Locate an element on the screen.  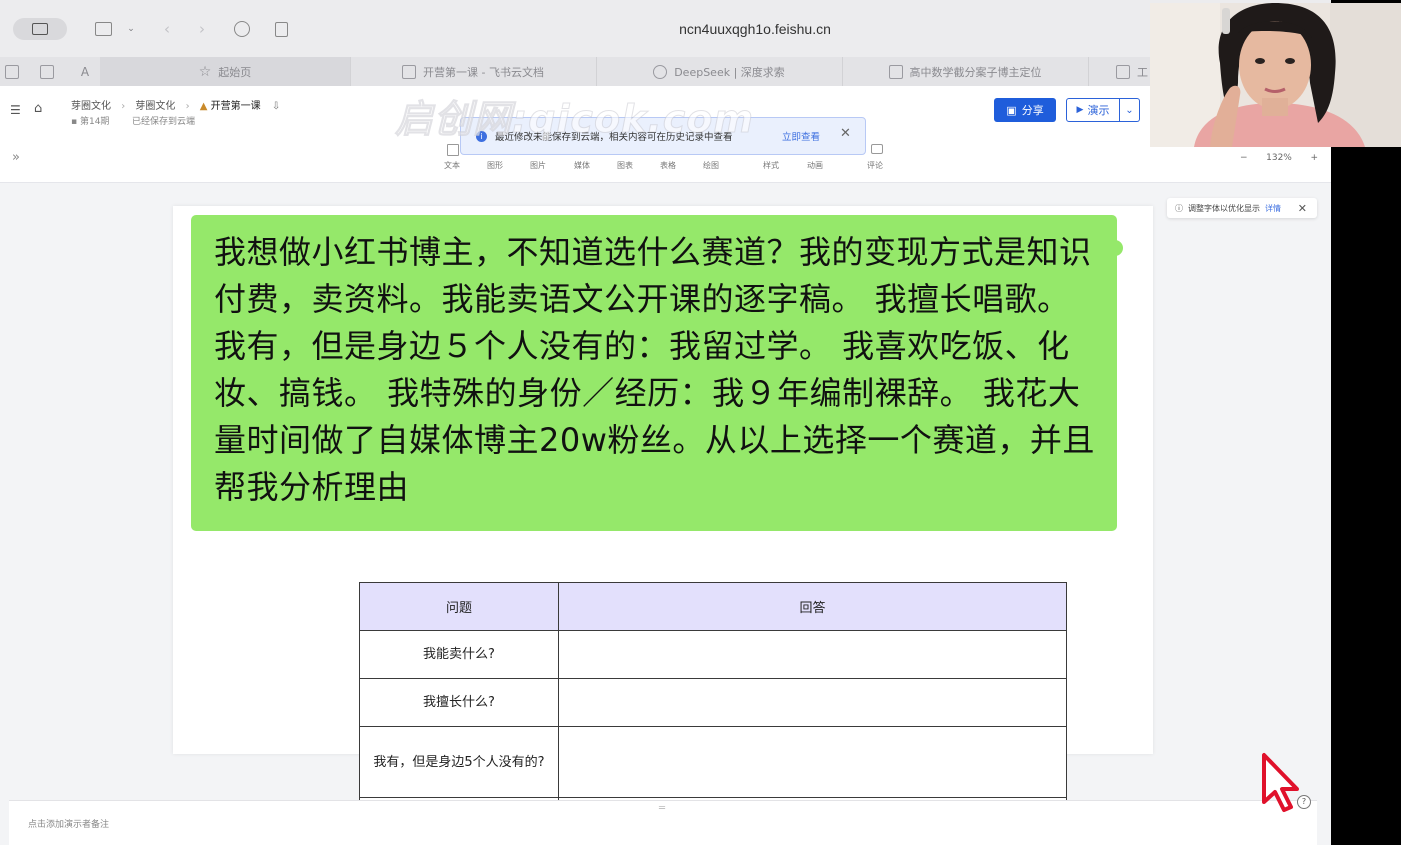
address-bar: ncn4uuxqgh1o.feishu.cn is located at coordinates (755, 29).